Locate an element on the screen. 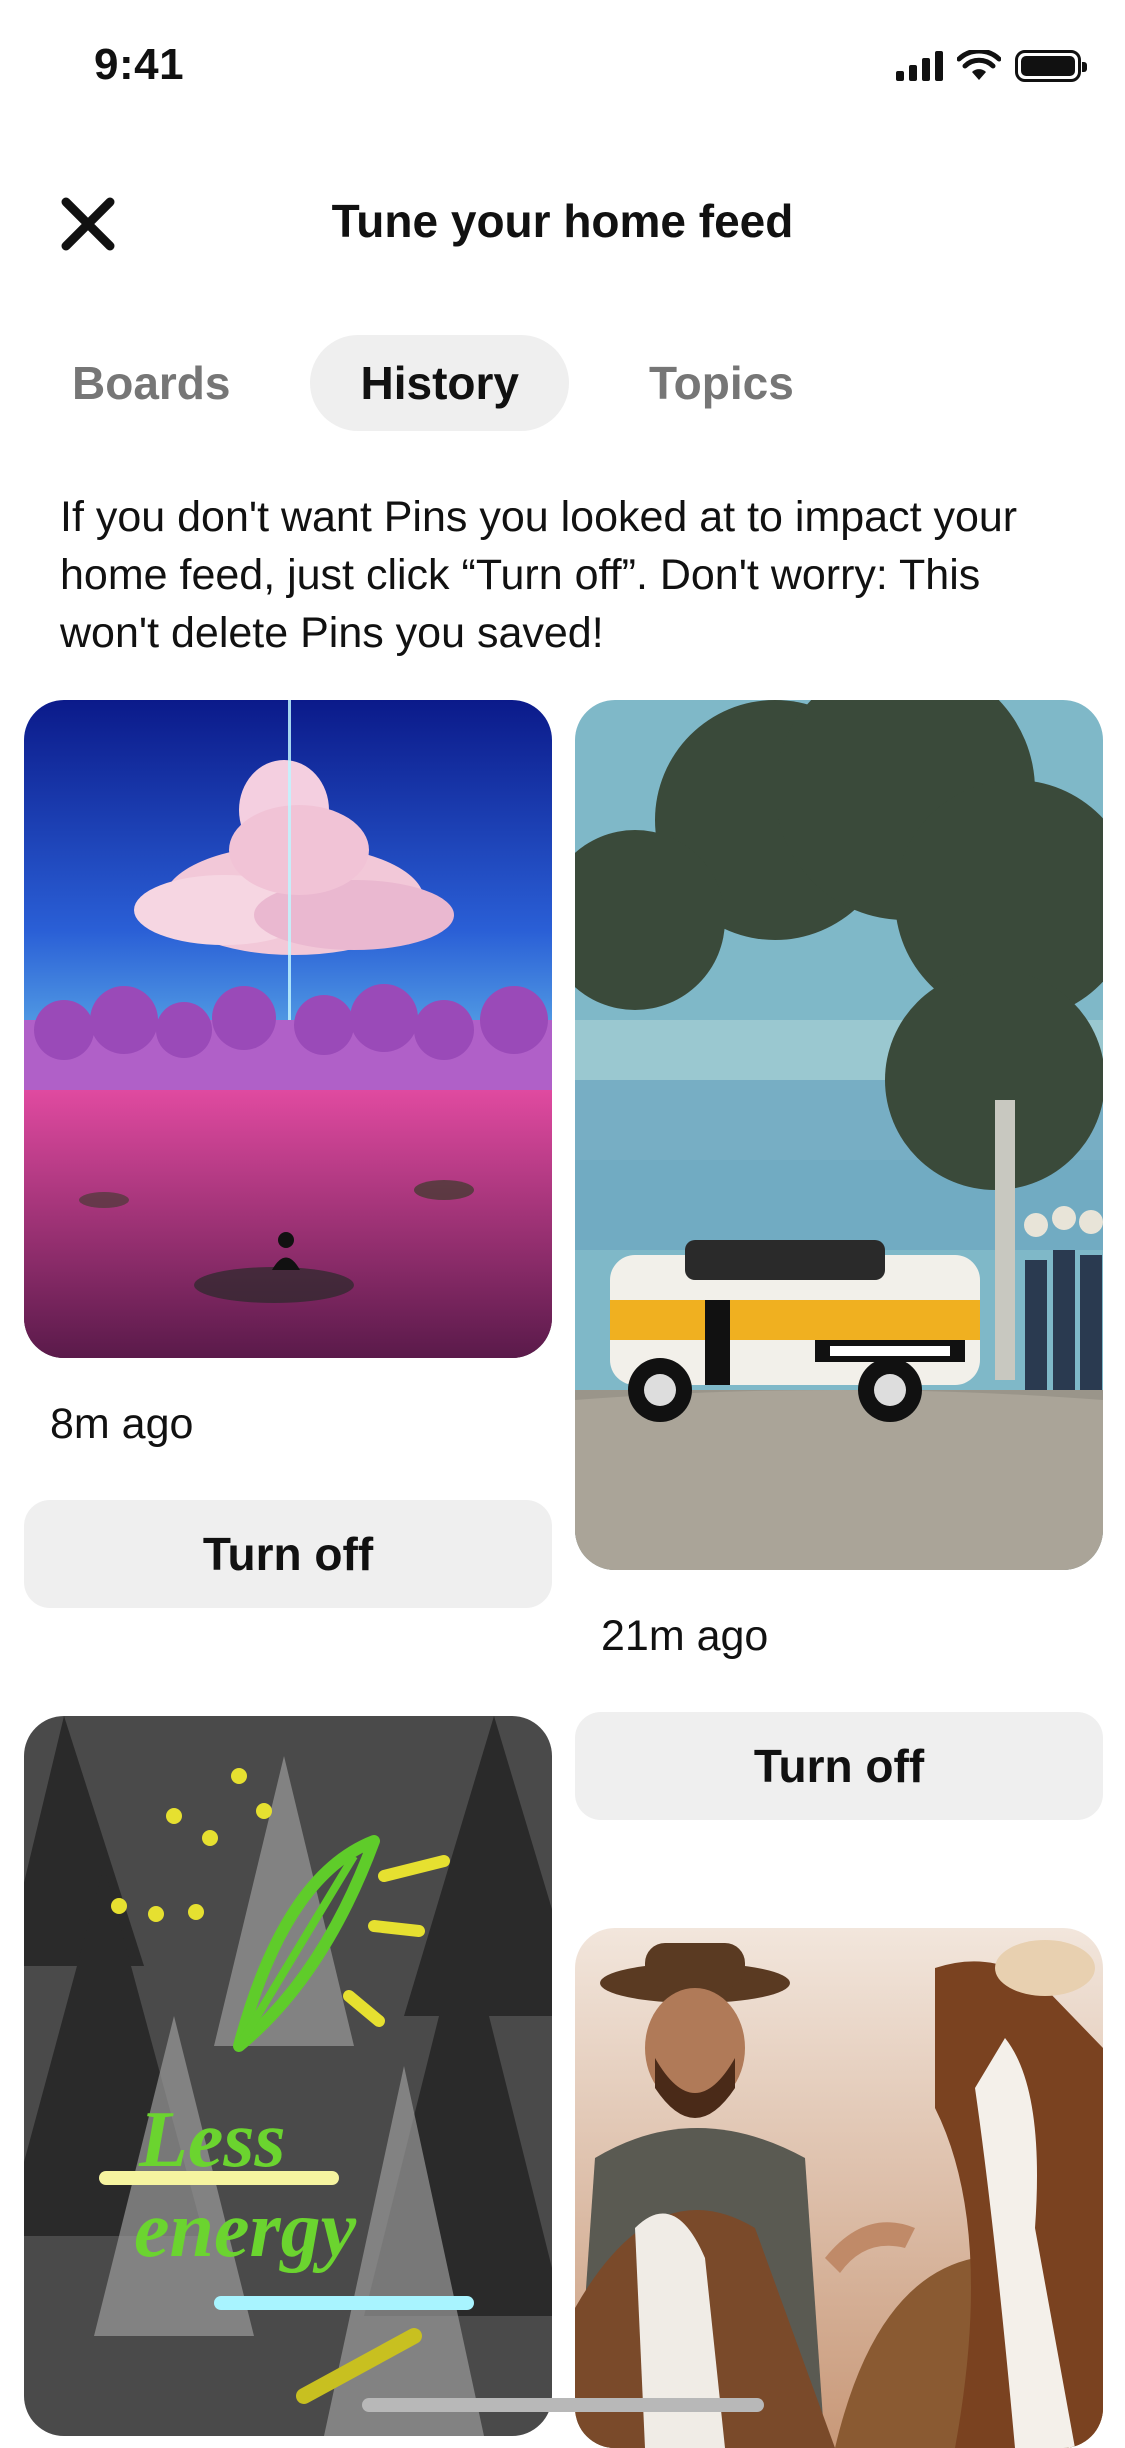  status-icons is located at coordinates (991, 66).